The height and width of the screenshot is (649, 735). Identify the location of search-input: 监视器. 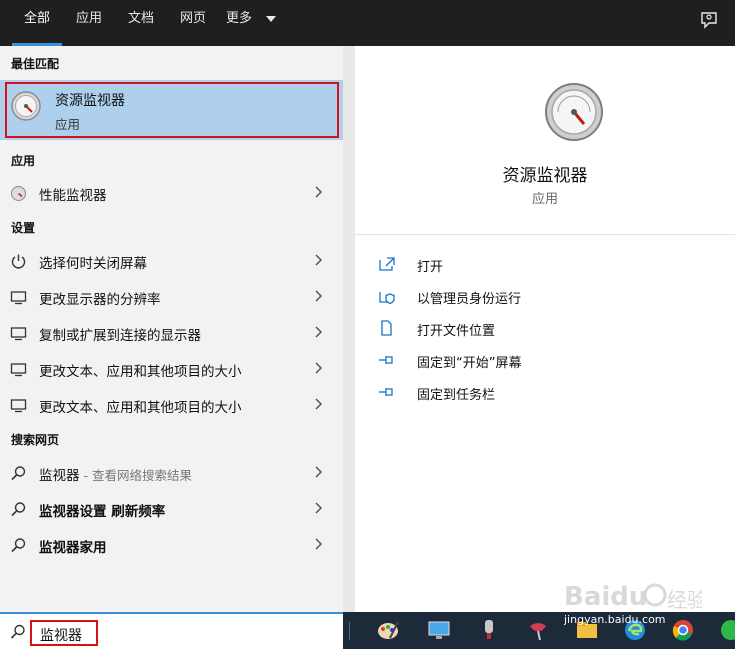
(64, 633).